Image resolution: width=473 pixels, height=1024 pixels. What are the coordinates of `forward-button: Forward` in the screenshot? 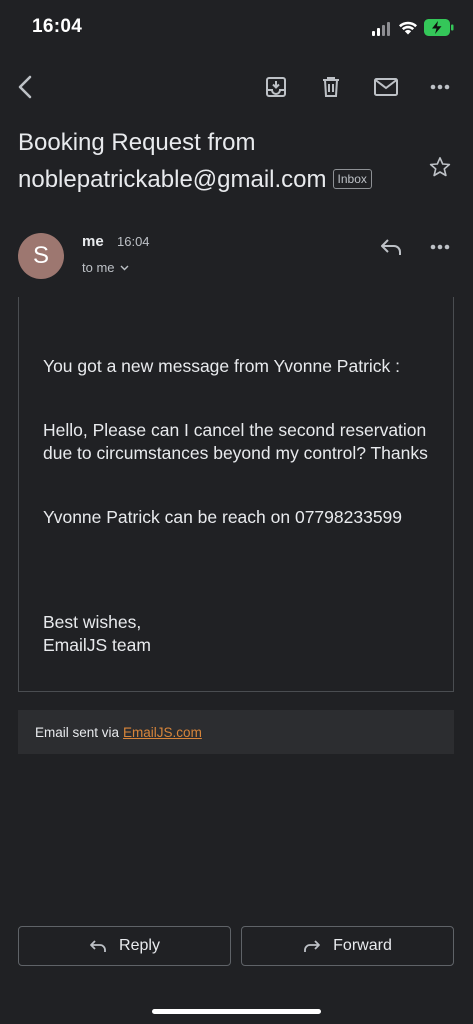 It's located at (347, 946).